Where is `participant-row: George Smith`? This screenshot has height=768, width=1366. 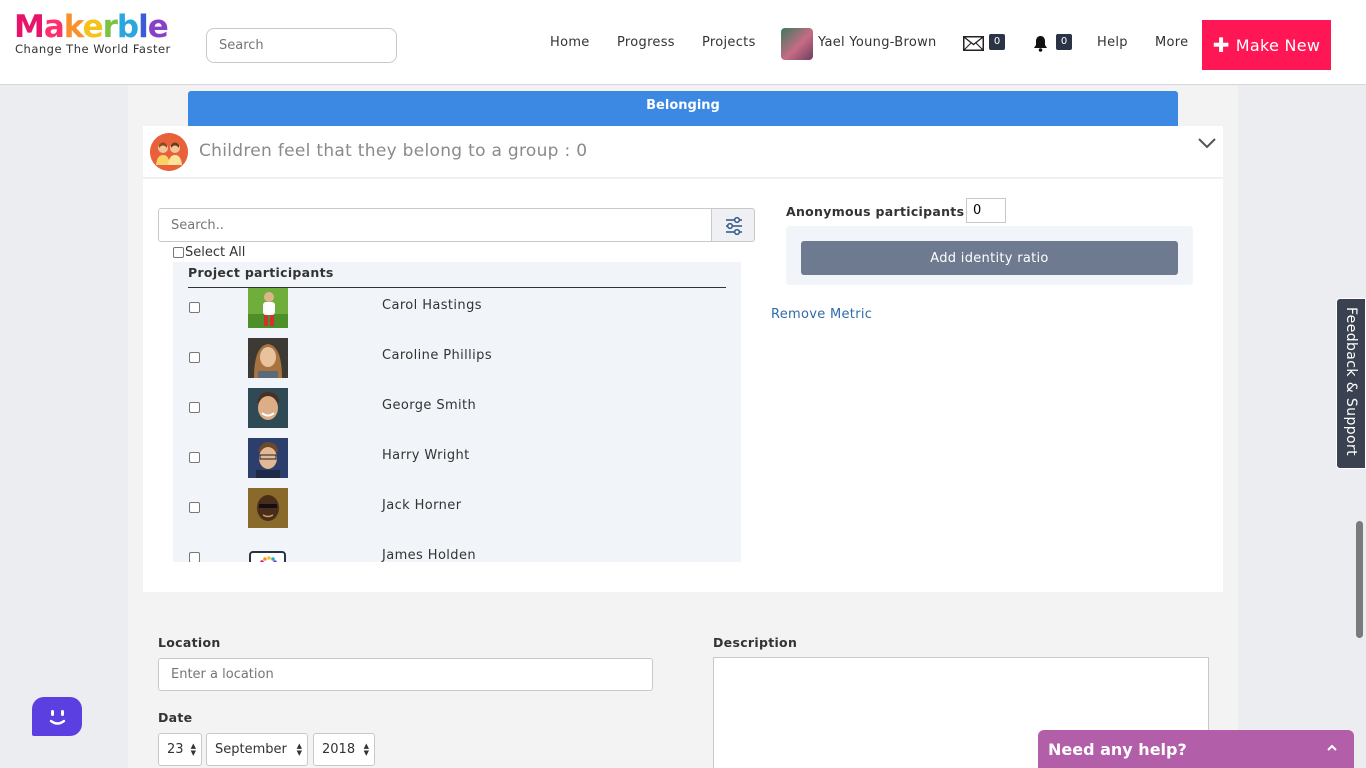
participant-row: George Smith is located at coordinates (457, 409).